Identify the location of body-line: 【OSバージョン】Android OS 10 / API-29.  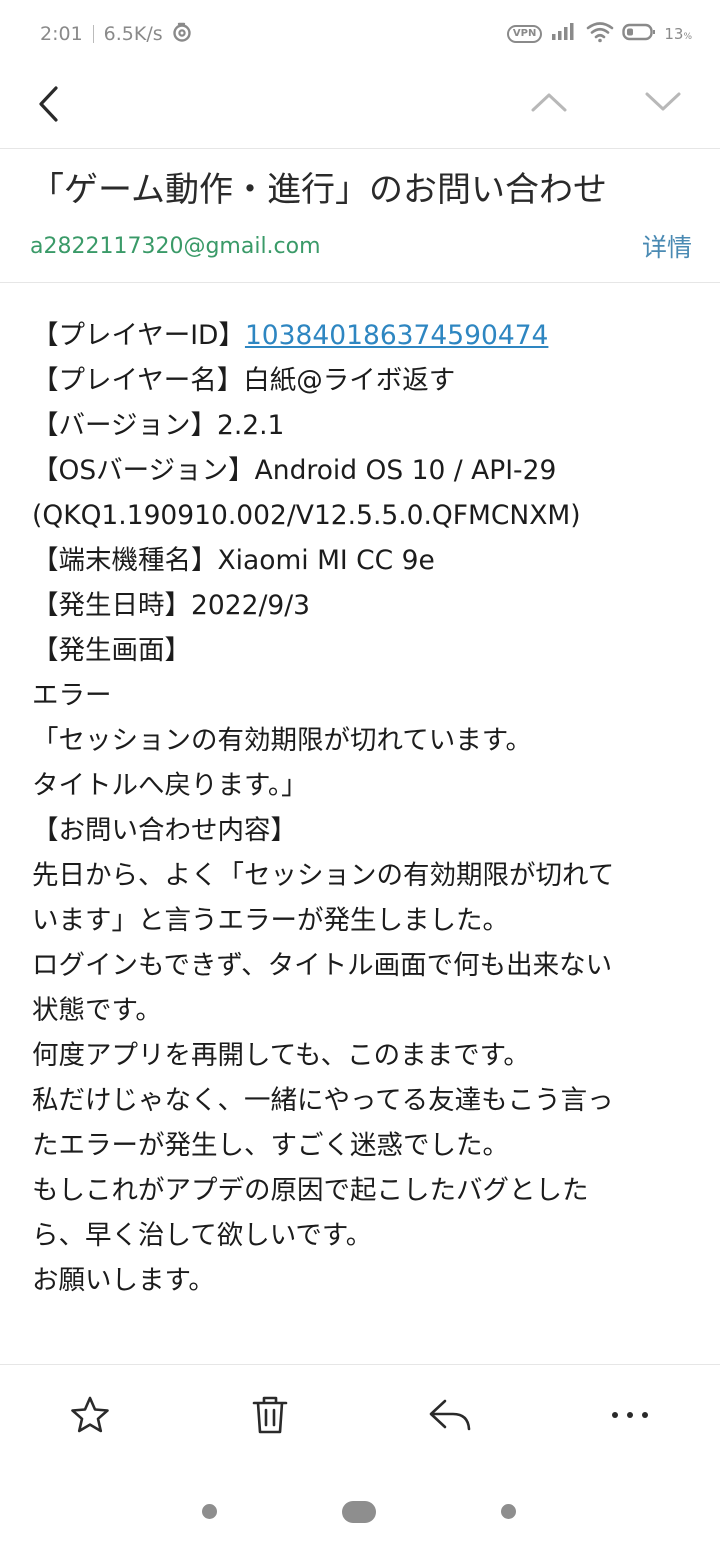
(294, 470).